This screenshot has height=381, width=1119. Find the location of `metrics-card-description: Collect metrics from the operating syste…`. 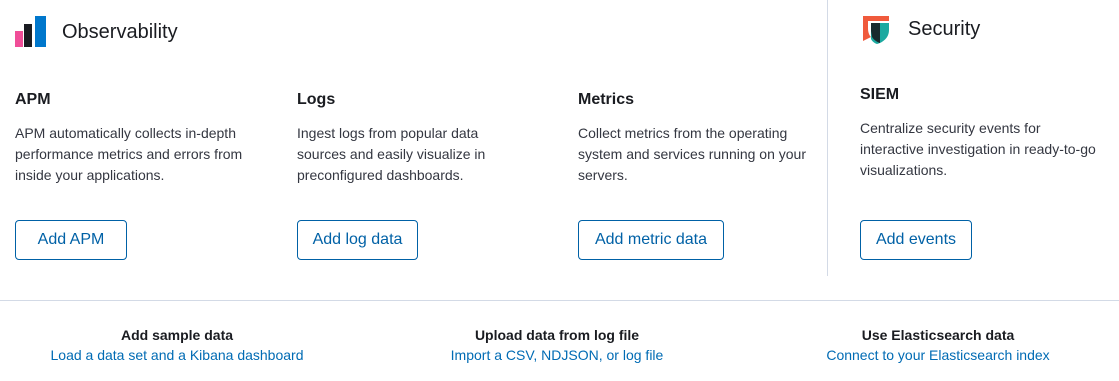

metrics-card-description: Collect metrics from the operating syste… is located at coordinates (692, 154).